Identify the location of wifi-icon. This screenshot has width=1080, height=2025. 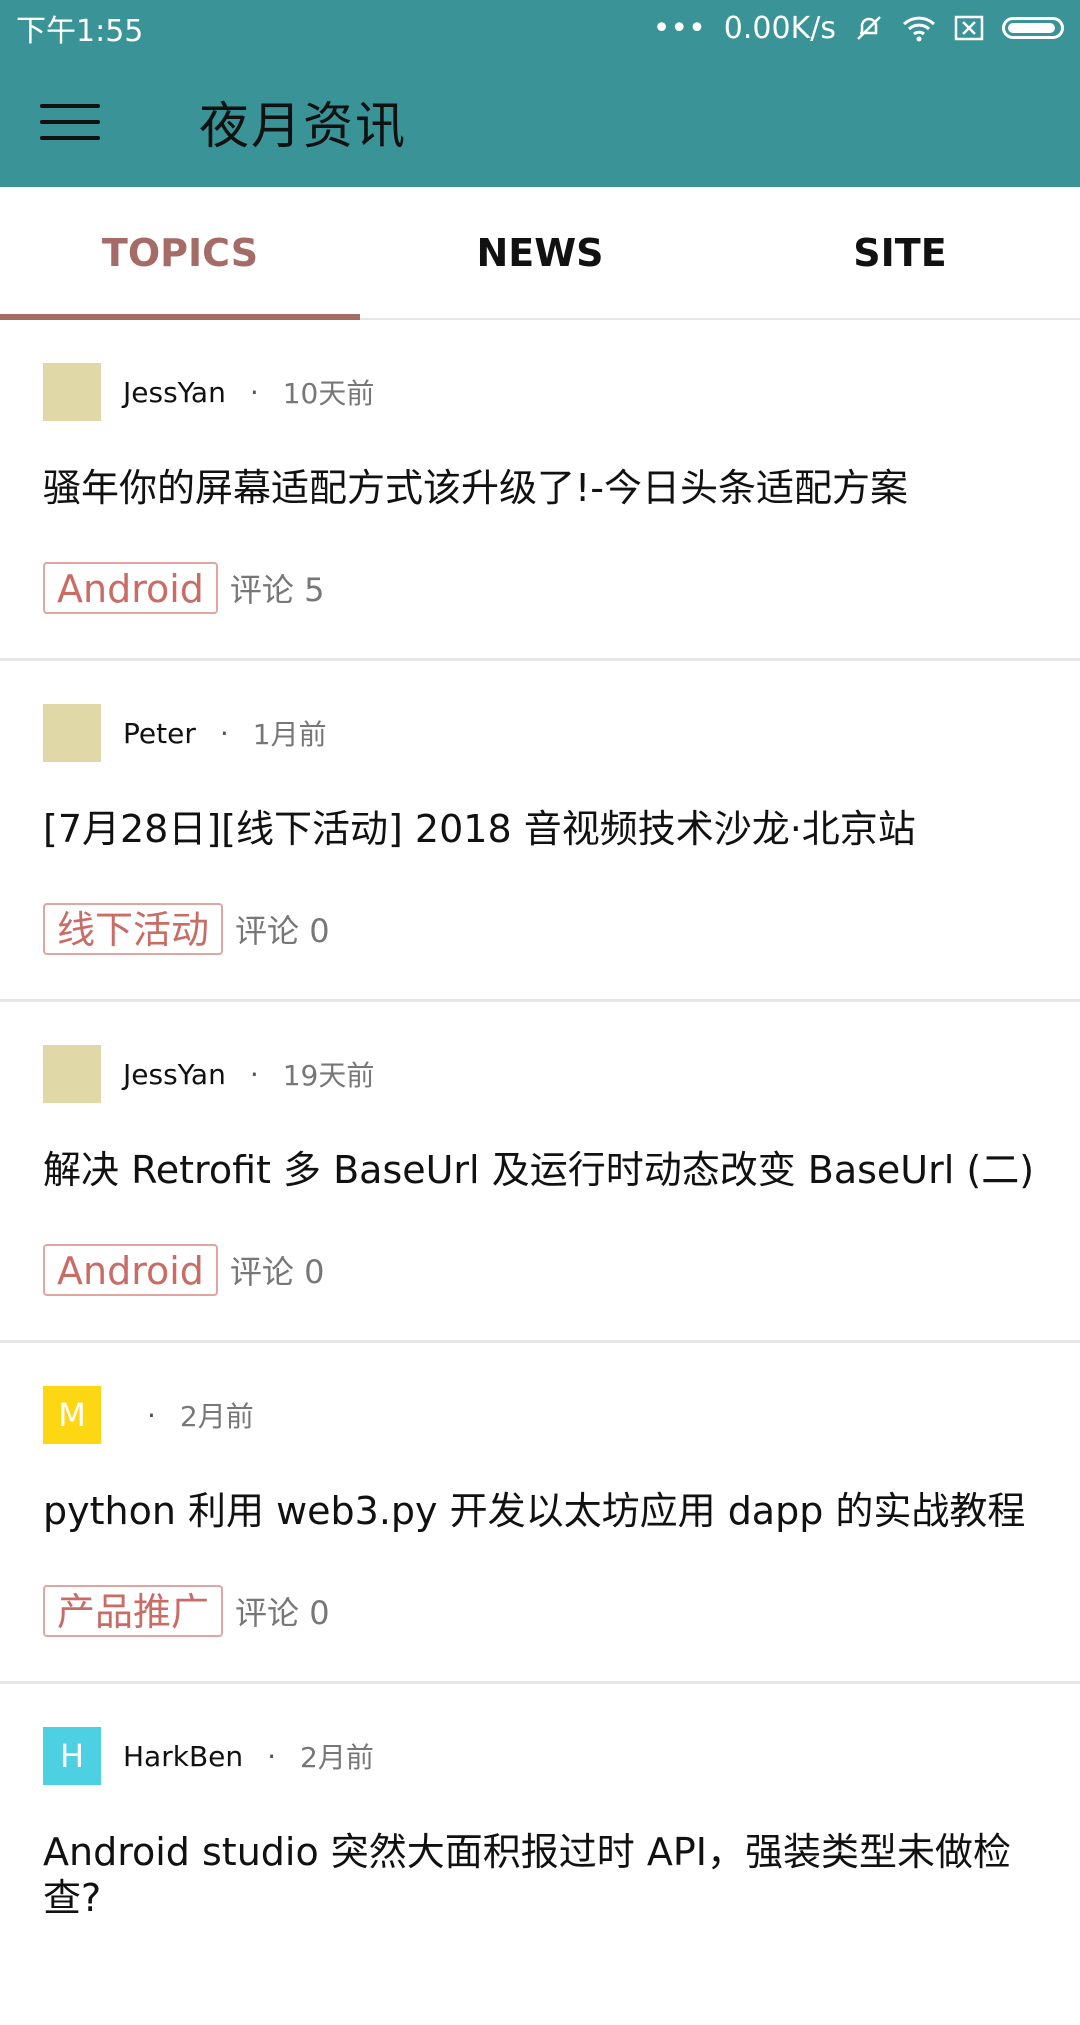
(919, 28).